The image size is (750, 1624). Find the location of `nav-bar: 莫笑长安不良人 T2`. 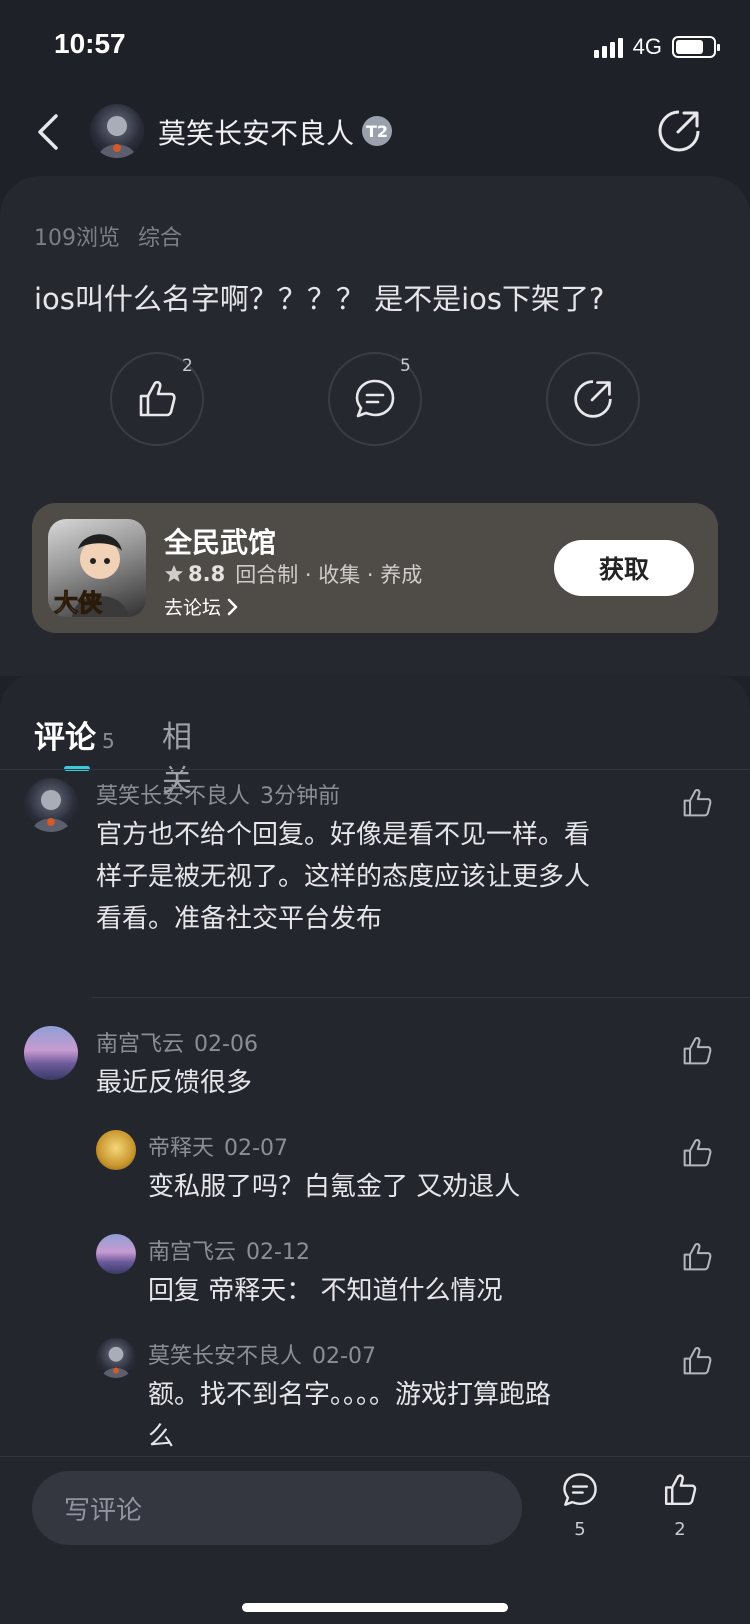

nav-bar: 莫笑长安不良人 T2 is located at coordinates (375, 132).